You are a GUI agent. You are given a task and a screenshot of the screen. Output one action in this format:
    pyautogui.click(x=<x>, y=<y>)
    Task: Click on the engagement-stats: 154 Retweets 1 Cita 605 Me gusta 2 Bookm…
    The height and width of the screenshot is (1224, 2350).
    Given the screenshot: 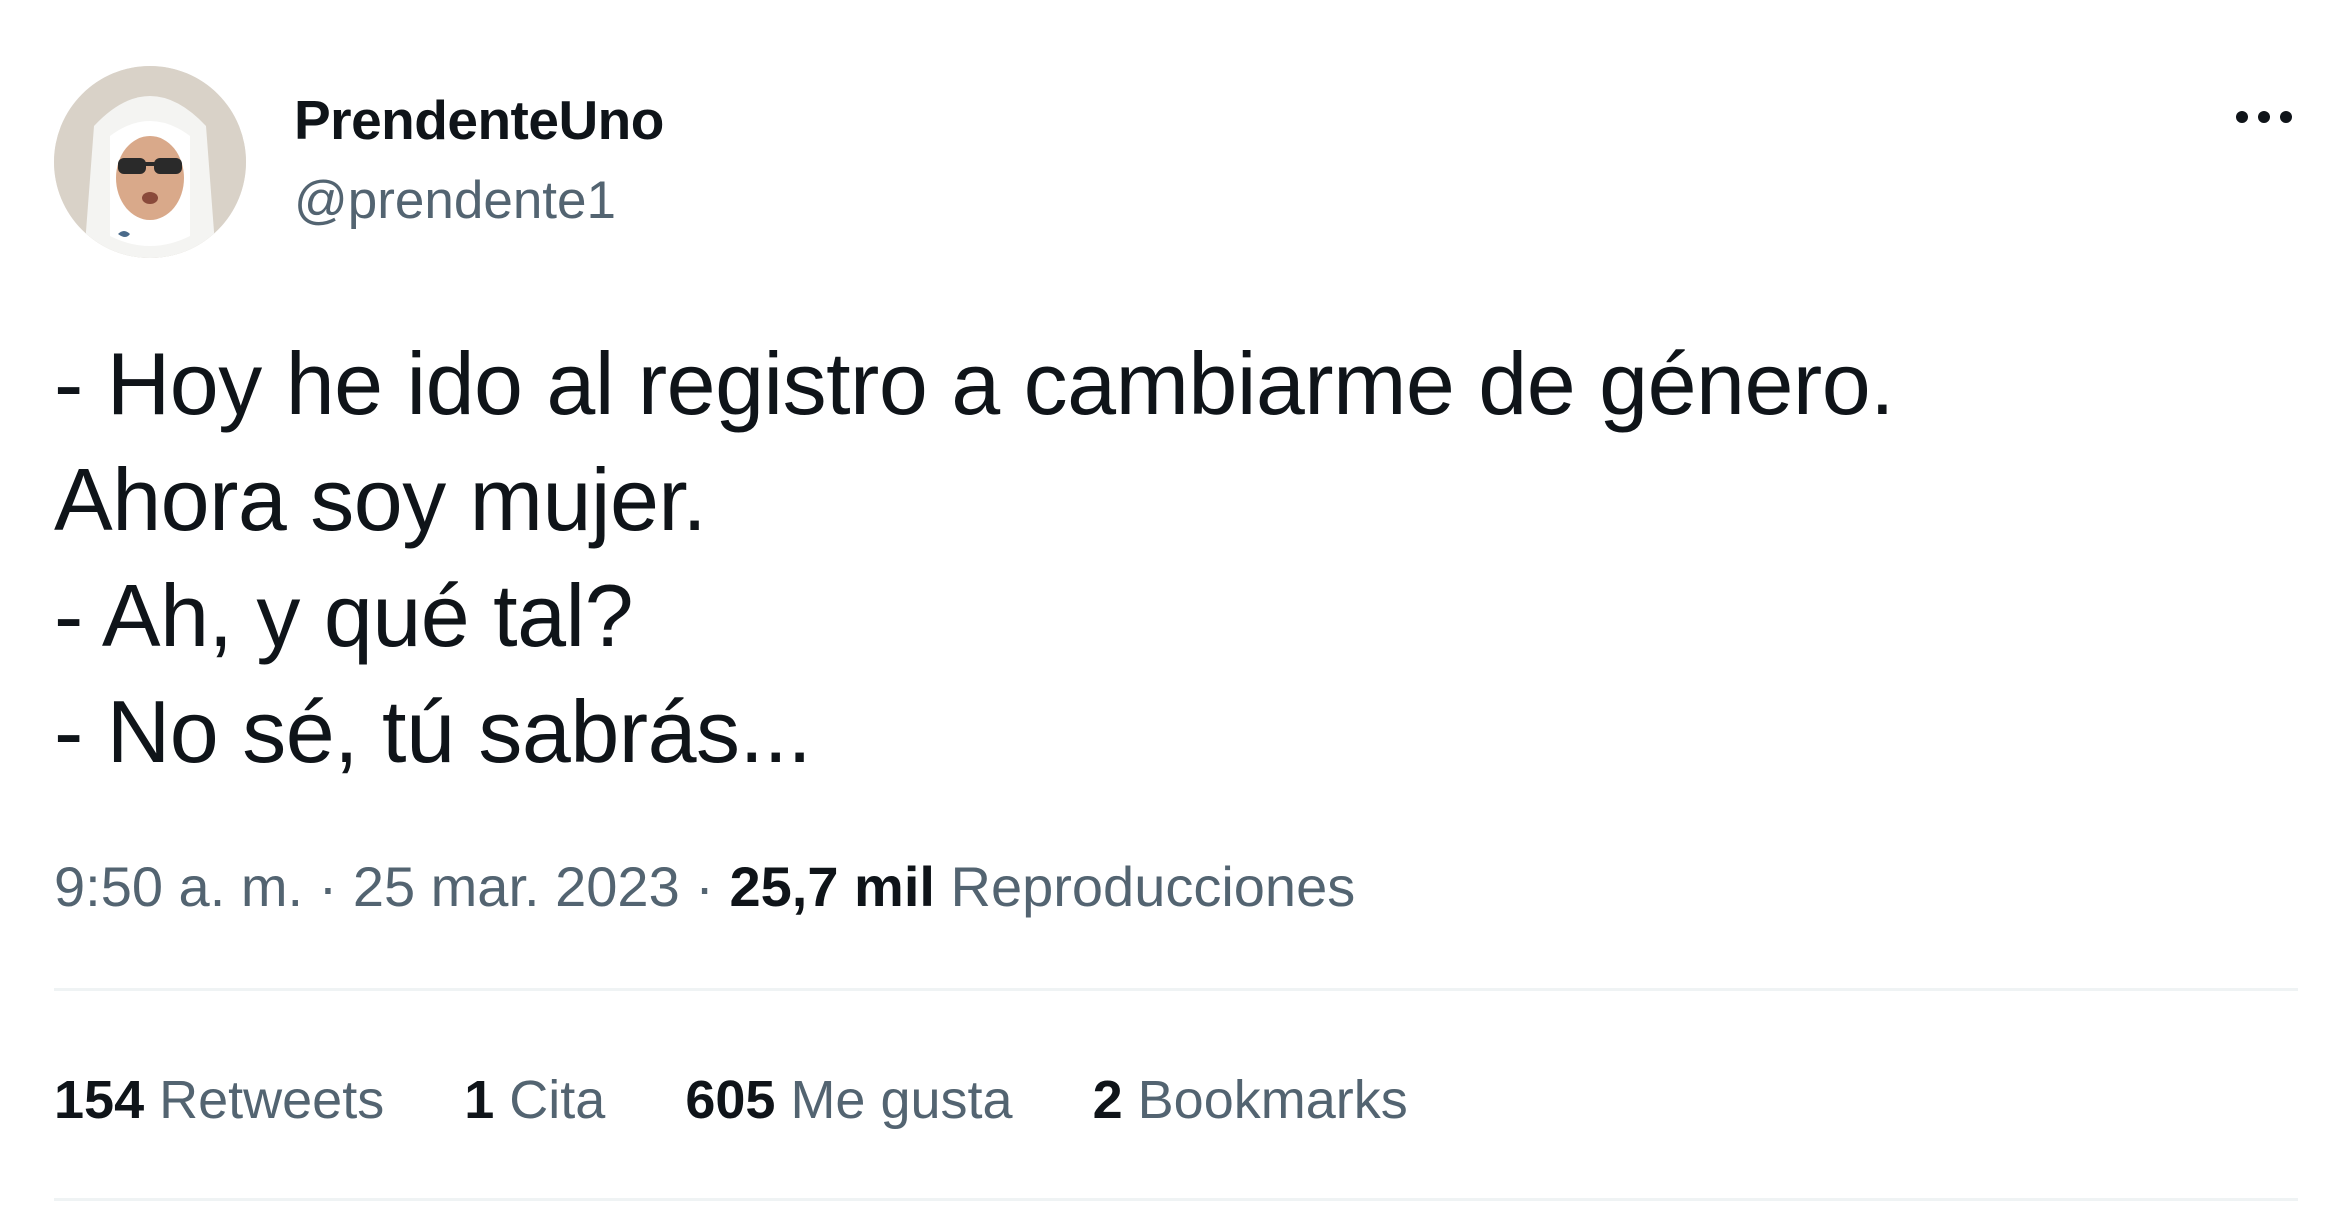 What is the action you would take?
    pyautogui.click(x=771, y=1100)
    